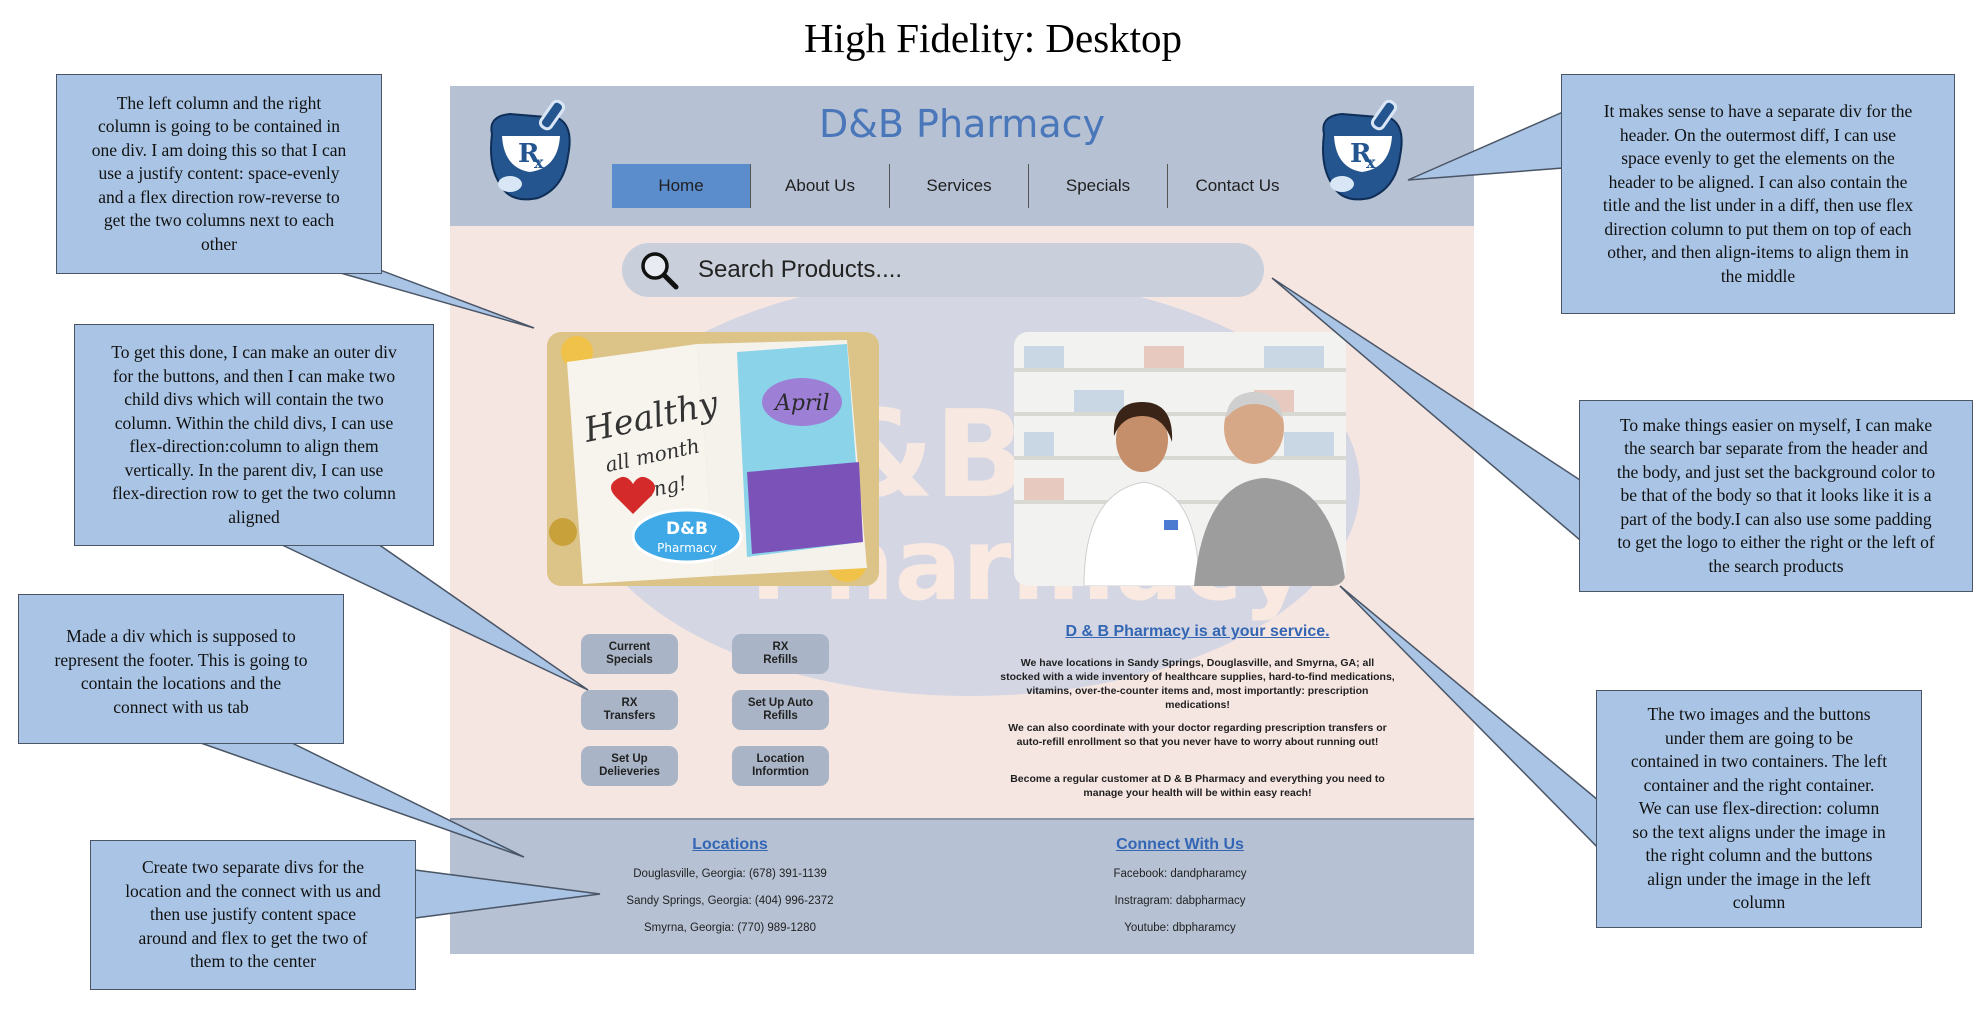 This screenshot has width=1986, height=1024. Describe the element at coordinates (432, 299) in the screenshot. I see `tail-left1` at that location.